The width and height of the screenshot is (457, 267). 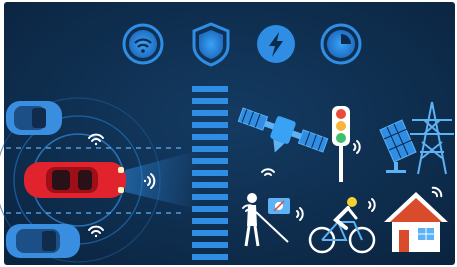 What do you see at coordinates (211, 44) in the screenshot?
I see `shield-icon` at bounding box center [211, 44].